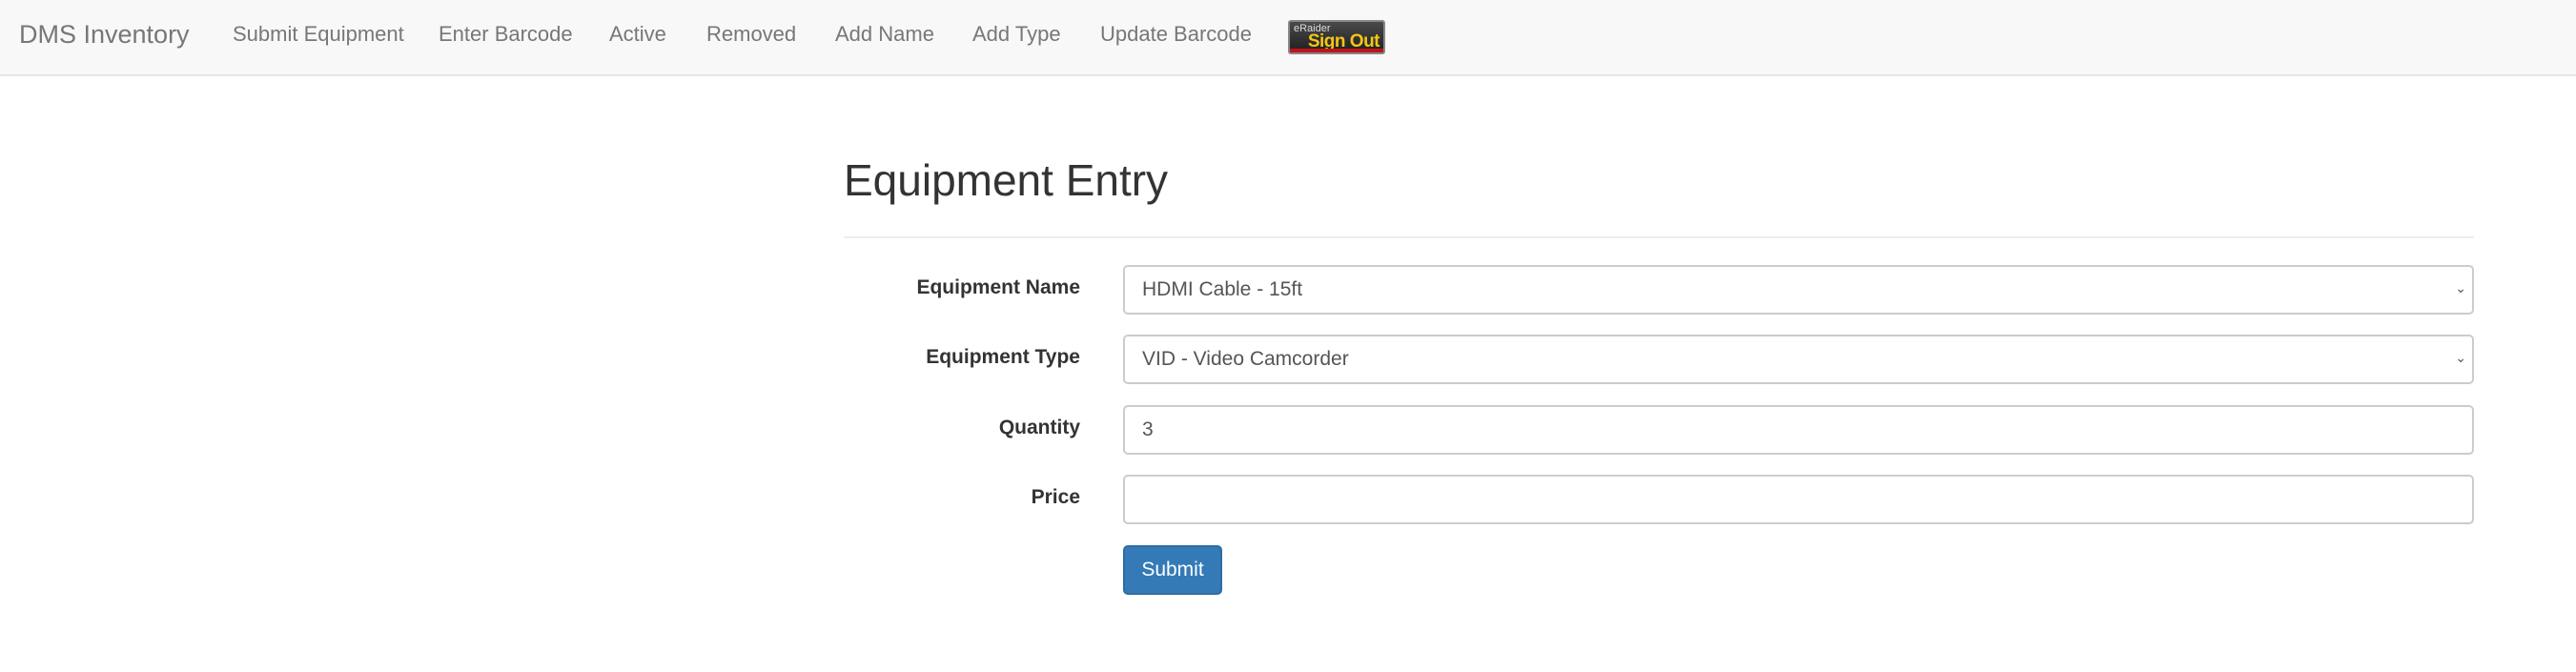  I want to click on submit-button: Submit, so click(1172, 570).